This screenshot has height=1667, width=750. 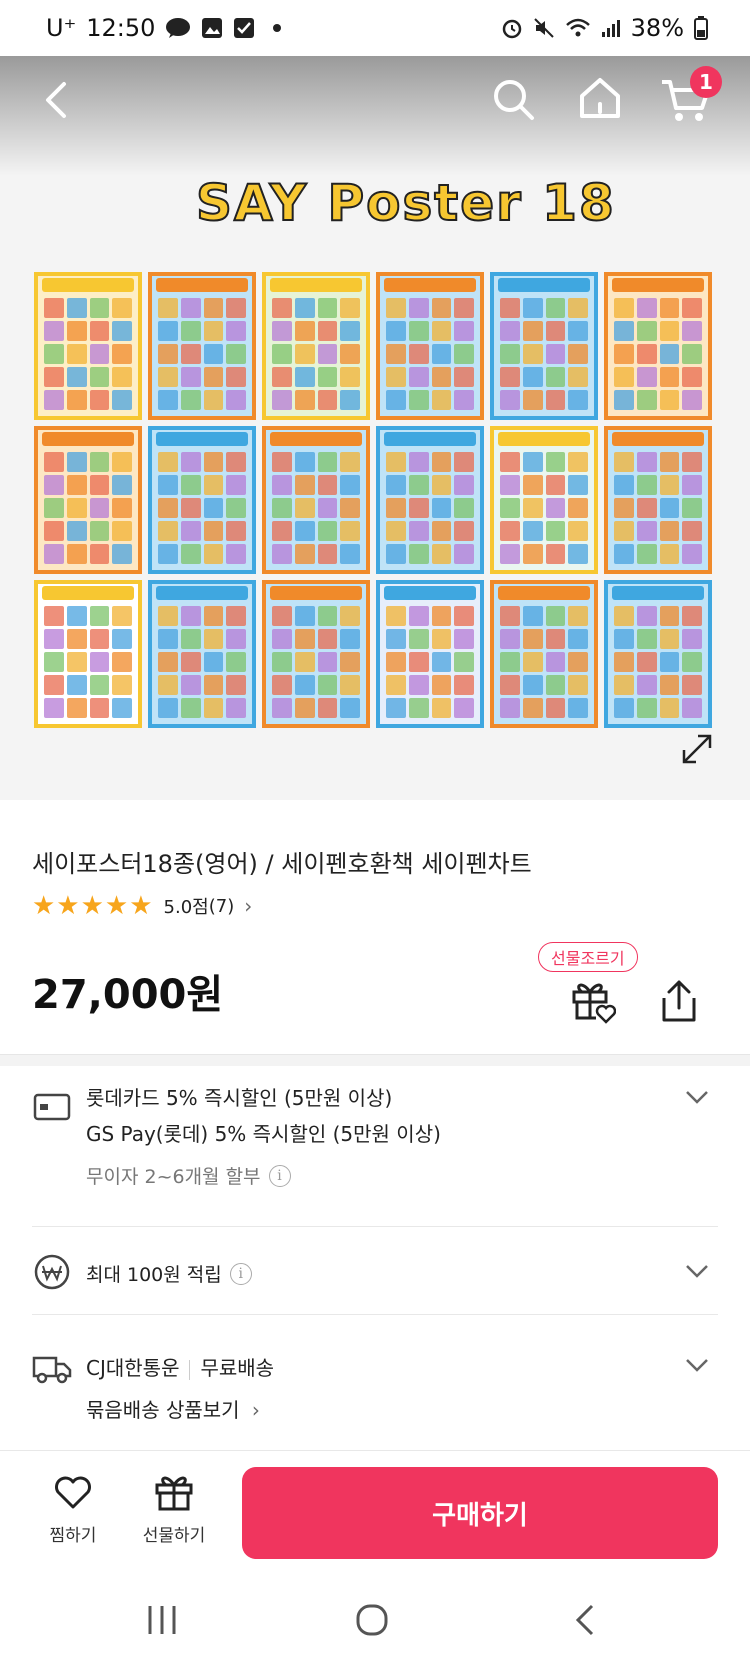 What do you see at coordinates (375, 28) in the screenshot?
I see `status-bar: U⁺ 12:50 38%` at bounding box center [375, 28].